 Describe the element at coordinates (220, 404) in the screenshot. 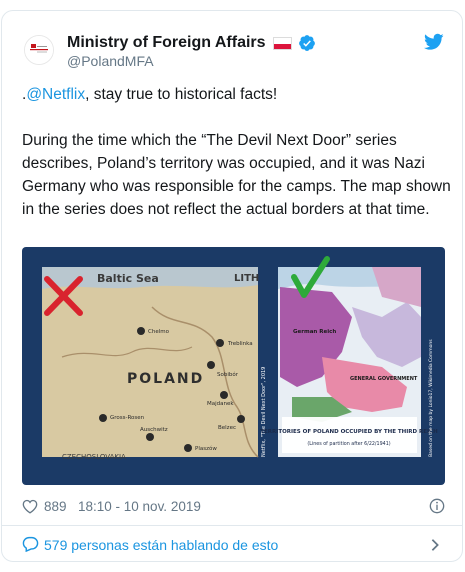

I see `place-majdanek: Majdanek` at that location.